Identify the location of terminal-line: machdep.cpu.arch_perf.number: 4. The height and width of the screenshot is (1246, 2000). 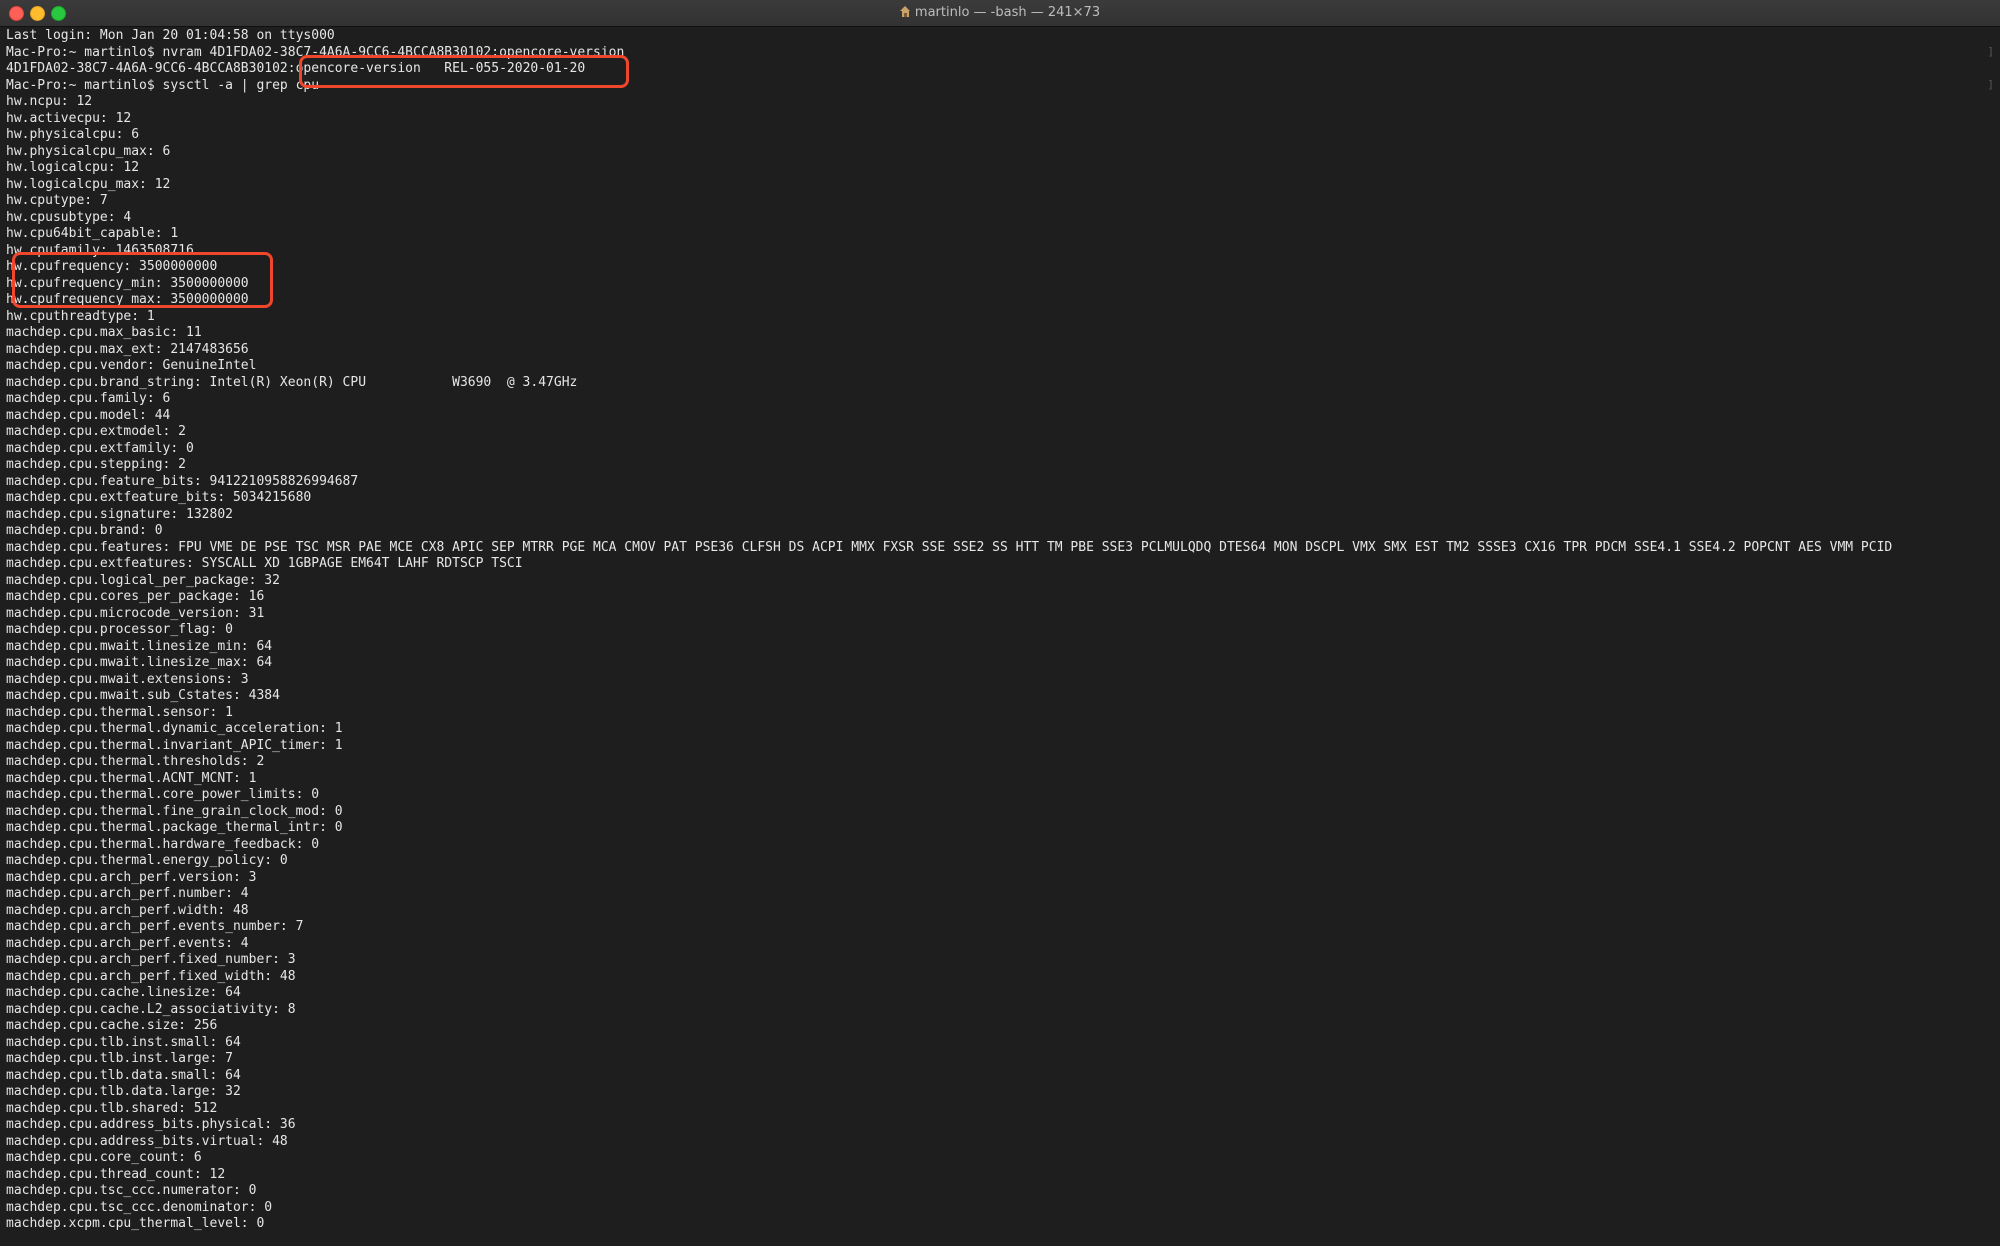
(127, 893).